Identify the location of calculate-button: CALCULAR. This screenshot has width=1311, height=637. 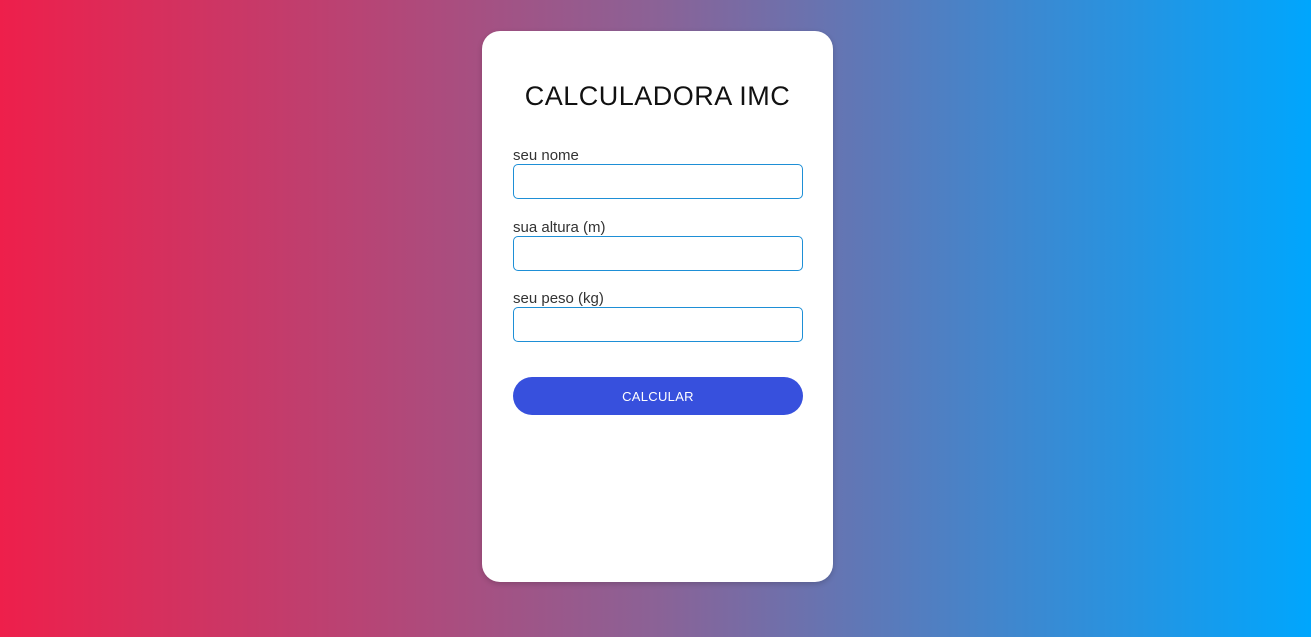
(658, 396).